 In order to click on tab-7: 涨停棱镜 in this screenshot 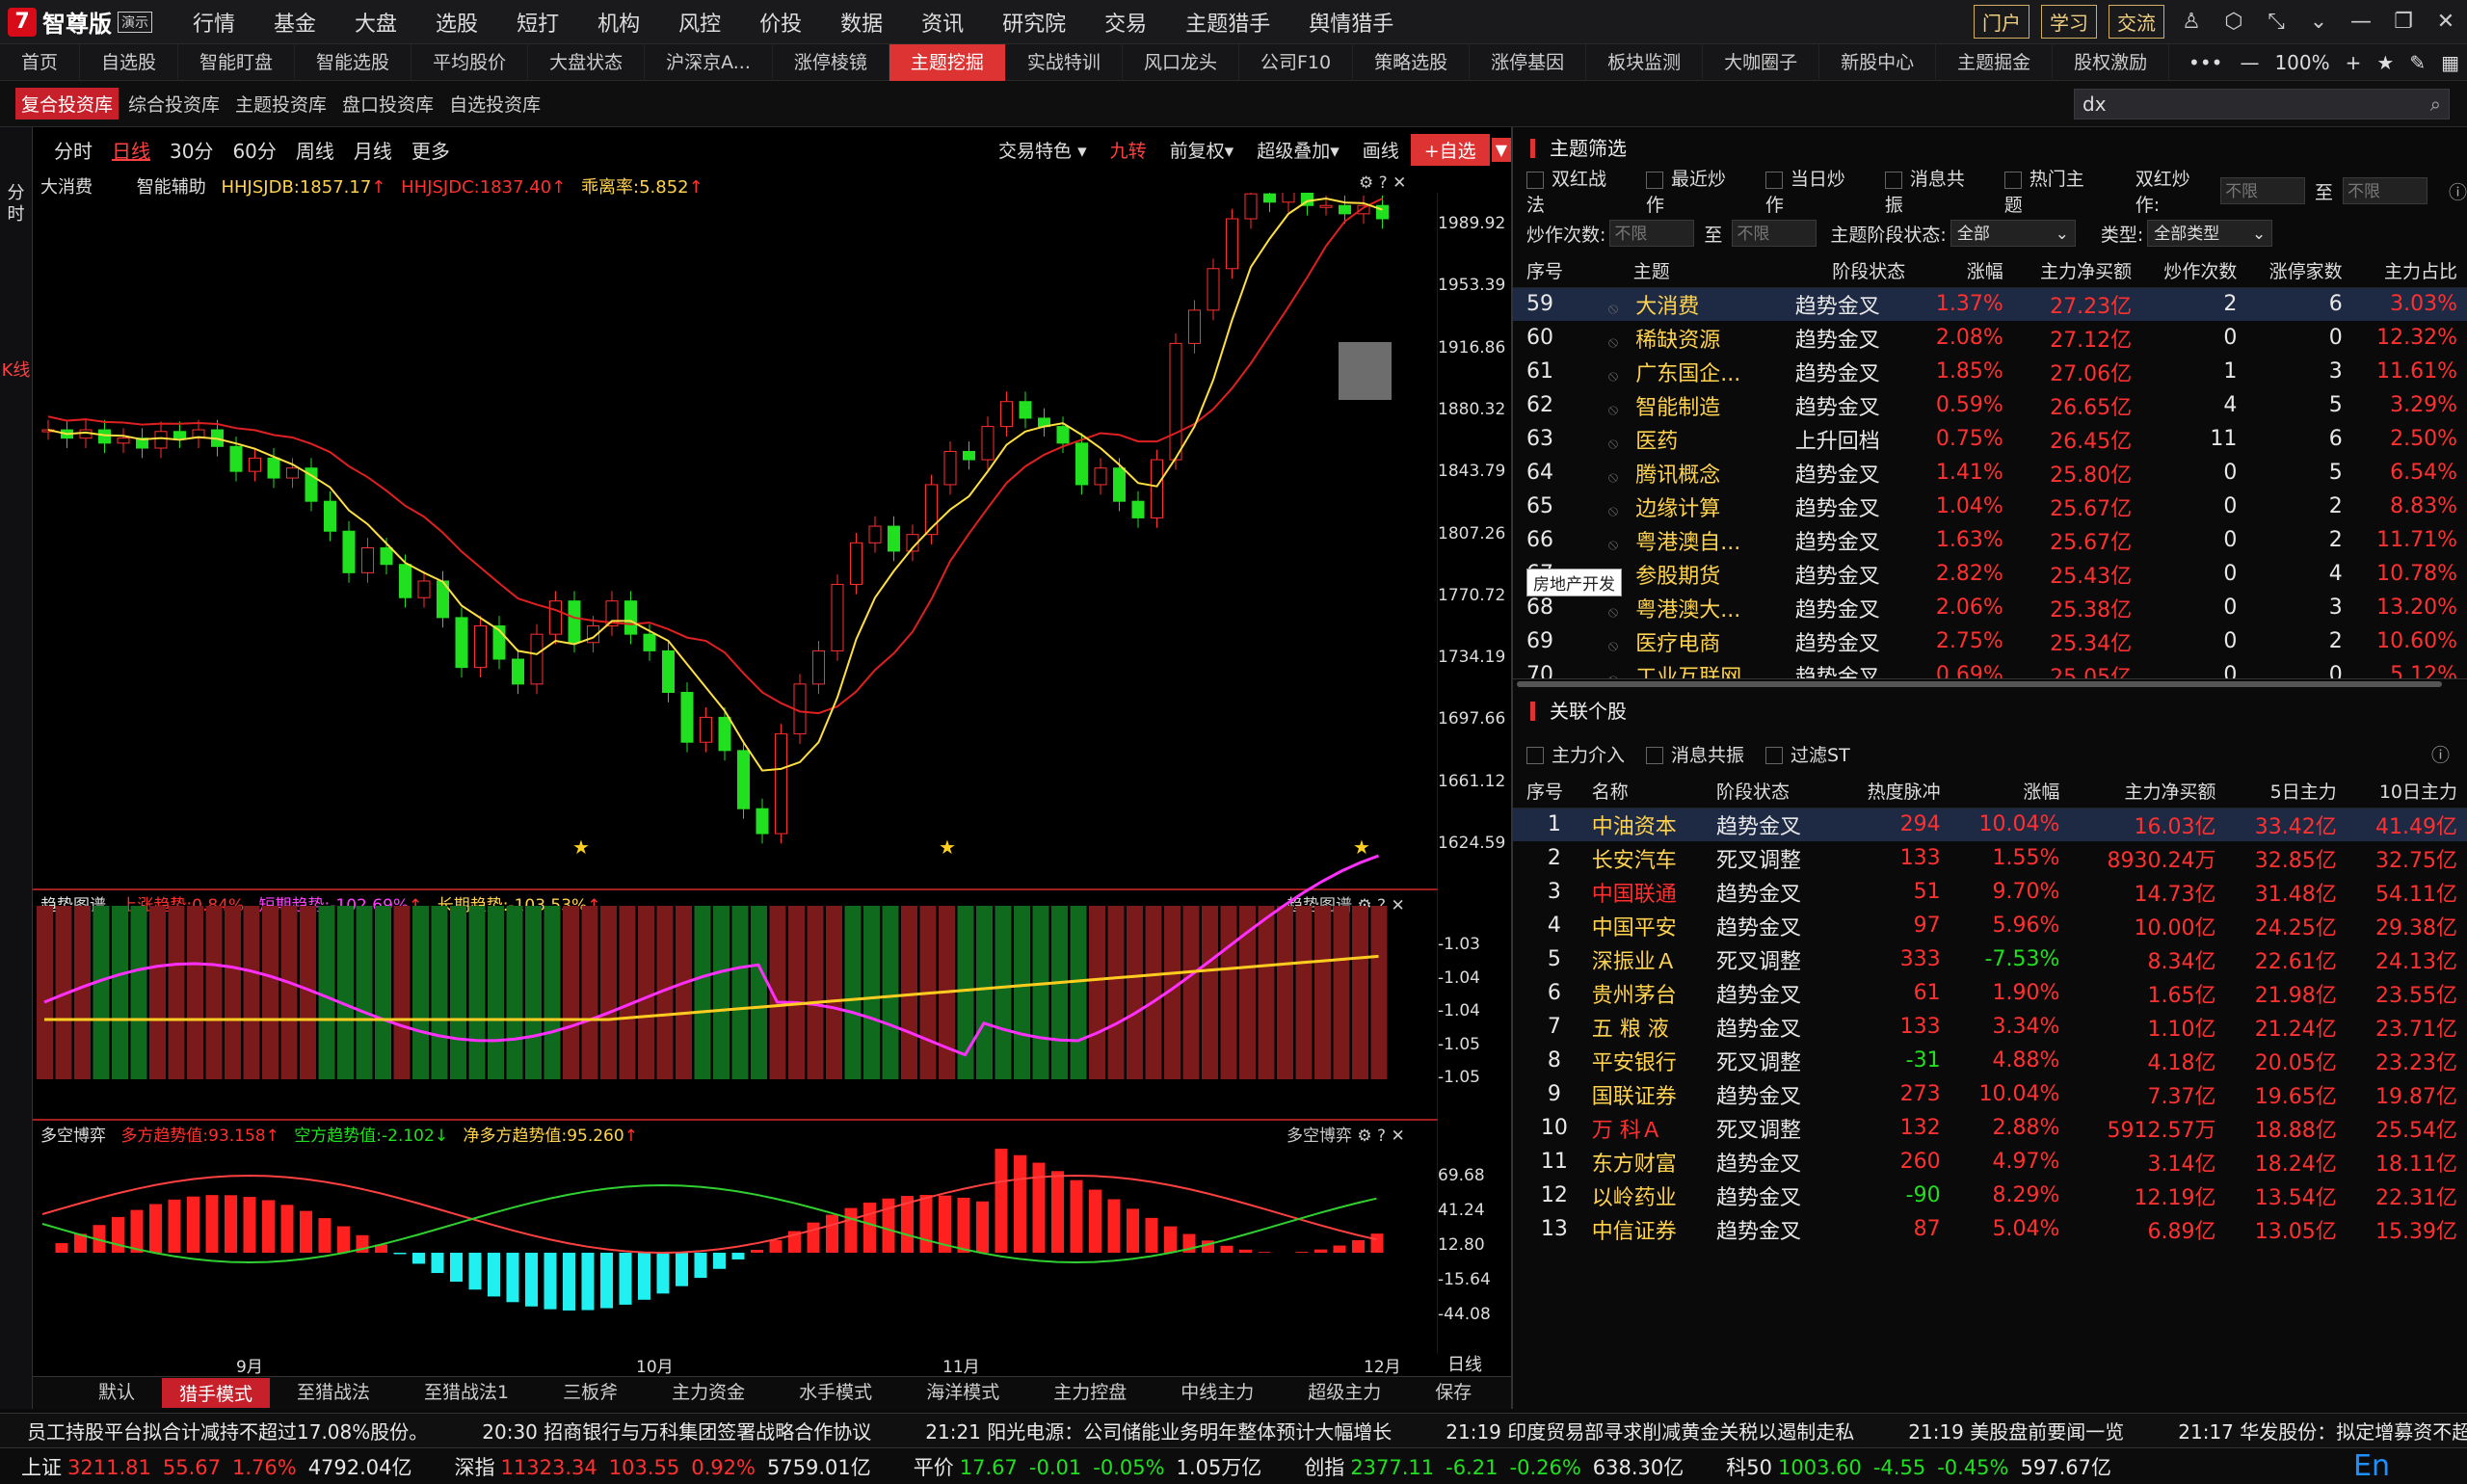, I will do `click(831, 62)`.